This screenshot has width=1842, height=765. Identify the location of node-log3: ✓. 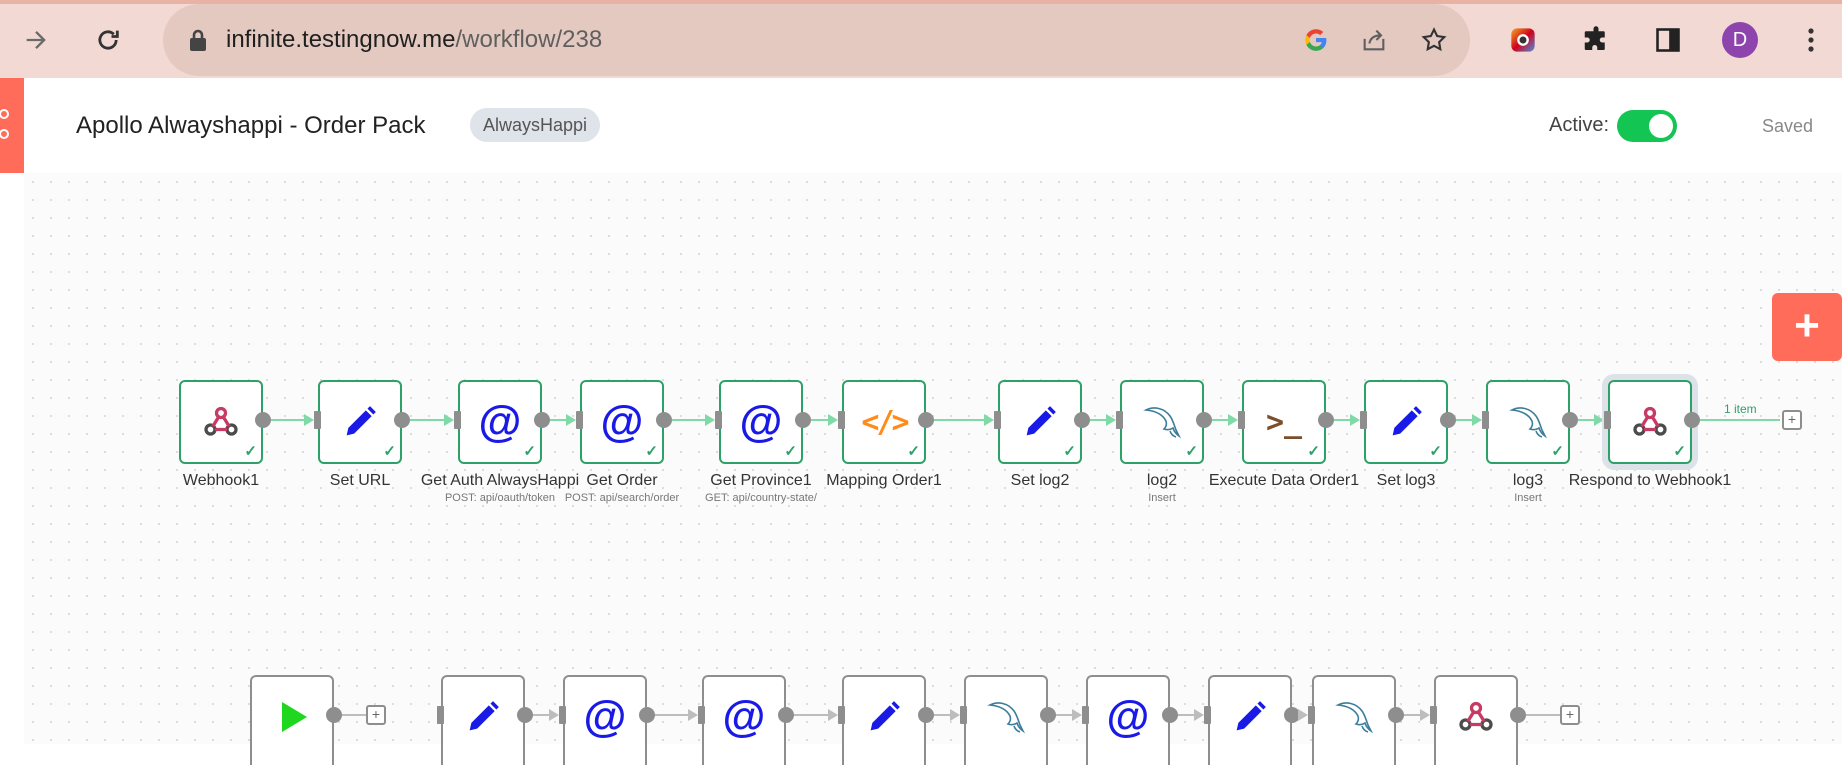
(1528, 422).